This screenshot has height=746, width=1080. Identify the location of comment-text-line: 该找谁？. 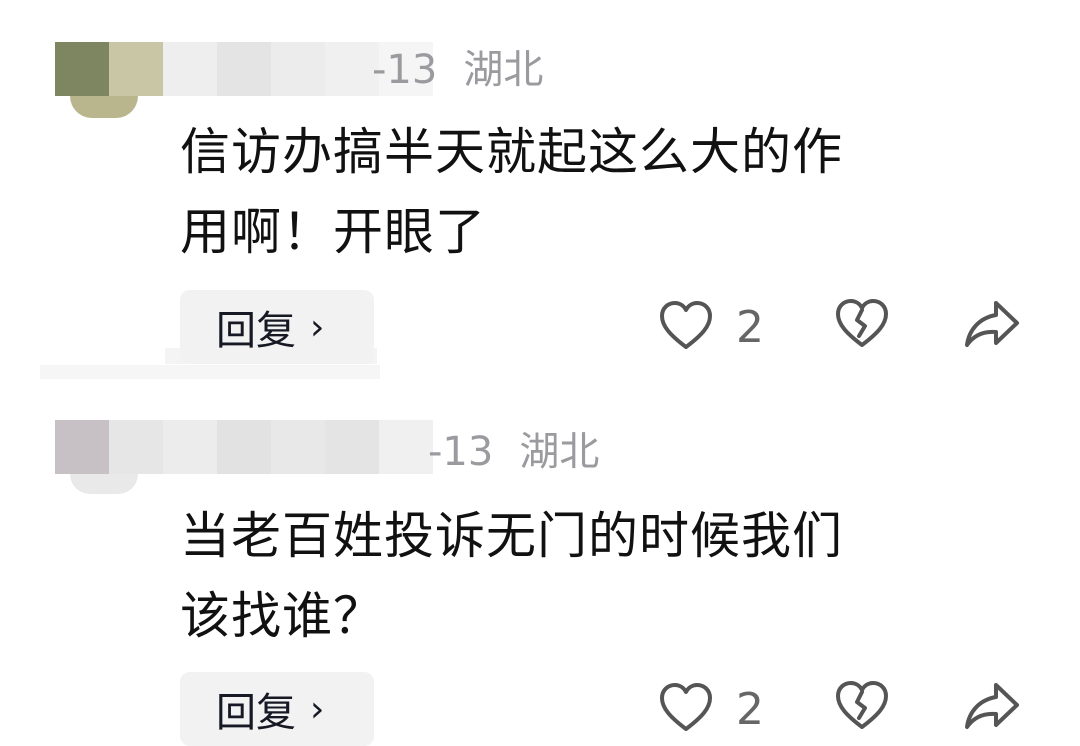
(282, 616).